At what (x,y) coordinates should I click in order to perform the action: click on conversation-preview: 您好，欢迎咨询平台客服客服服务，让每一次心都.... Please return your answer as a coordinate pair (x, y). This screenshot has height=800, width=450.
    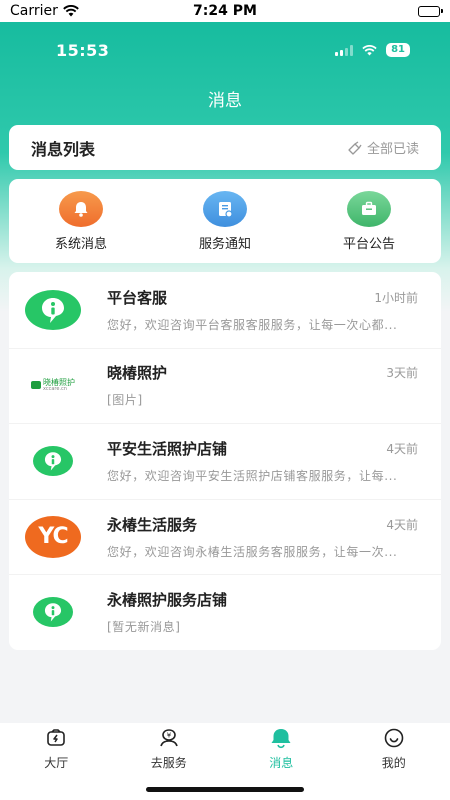
    Looking at the image, I should click on (252, 324).